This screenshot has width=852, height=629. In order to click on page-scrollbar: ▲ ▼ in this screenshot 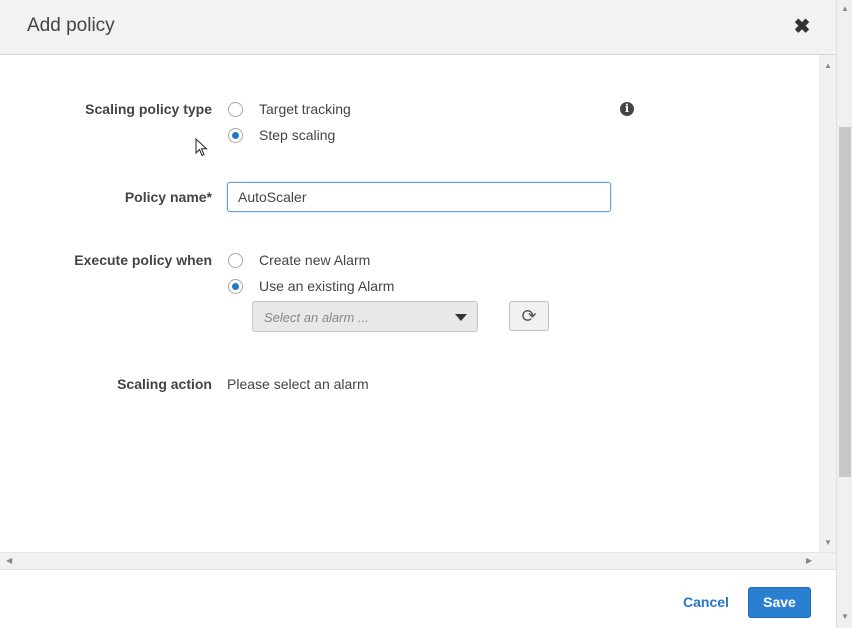, I will do `click(844, 314)`.